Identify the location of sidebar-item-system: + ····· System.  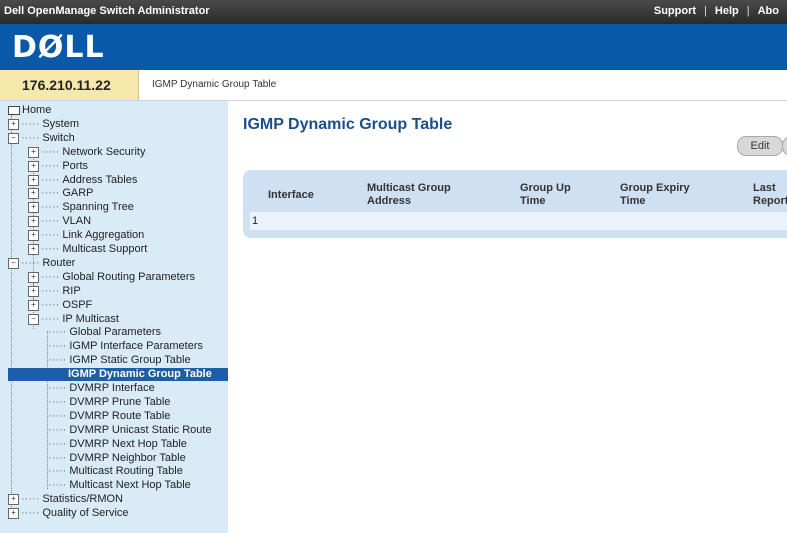
(43, 124).